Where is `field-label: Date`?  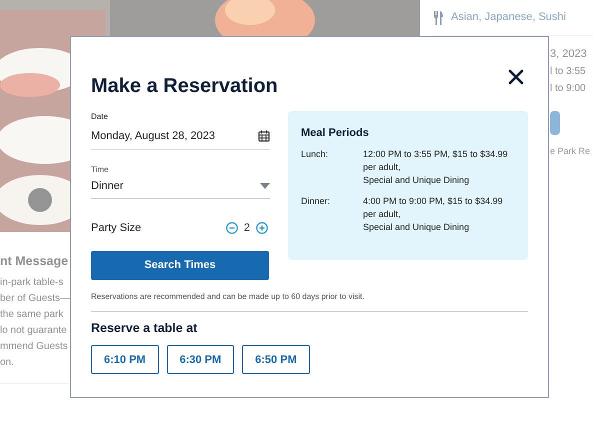 field-label: Date is located at coordinates (100, 117).